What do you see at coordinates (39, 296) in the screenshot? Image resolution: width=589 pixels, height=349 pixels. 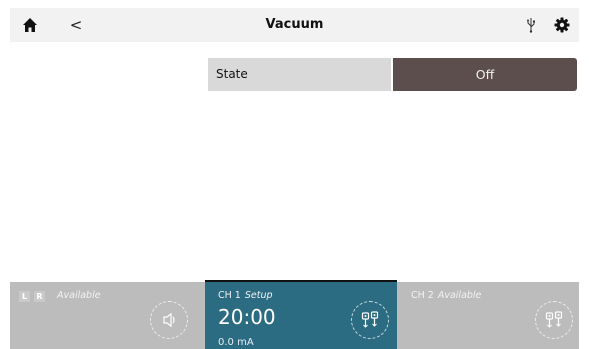 I see `right-badge: R` at bounding box center [39, 296].